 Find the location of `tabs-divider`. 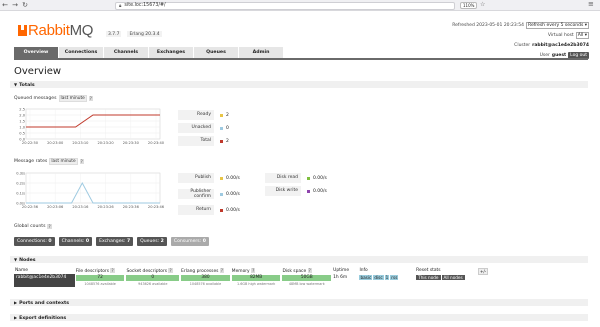

tabs-divider is located at coordinates (301, 59).